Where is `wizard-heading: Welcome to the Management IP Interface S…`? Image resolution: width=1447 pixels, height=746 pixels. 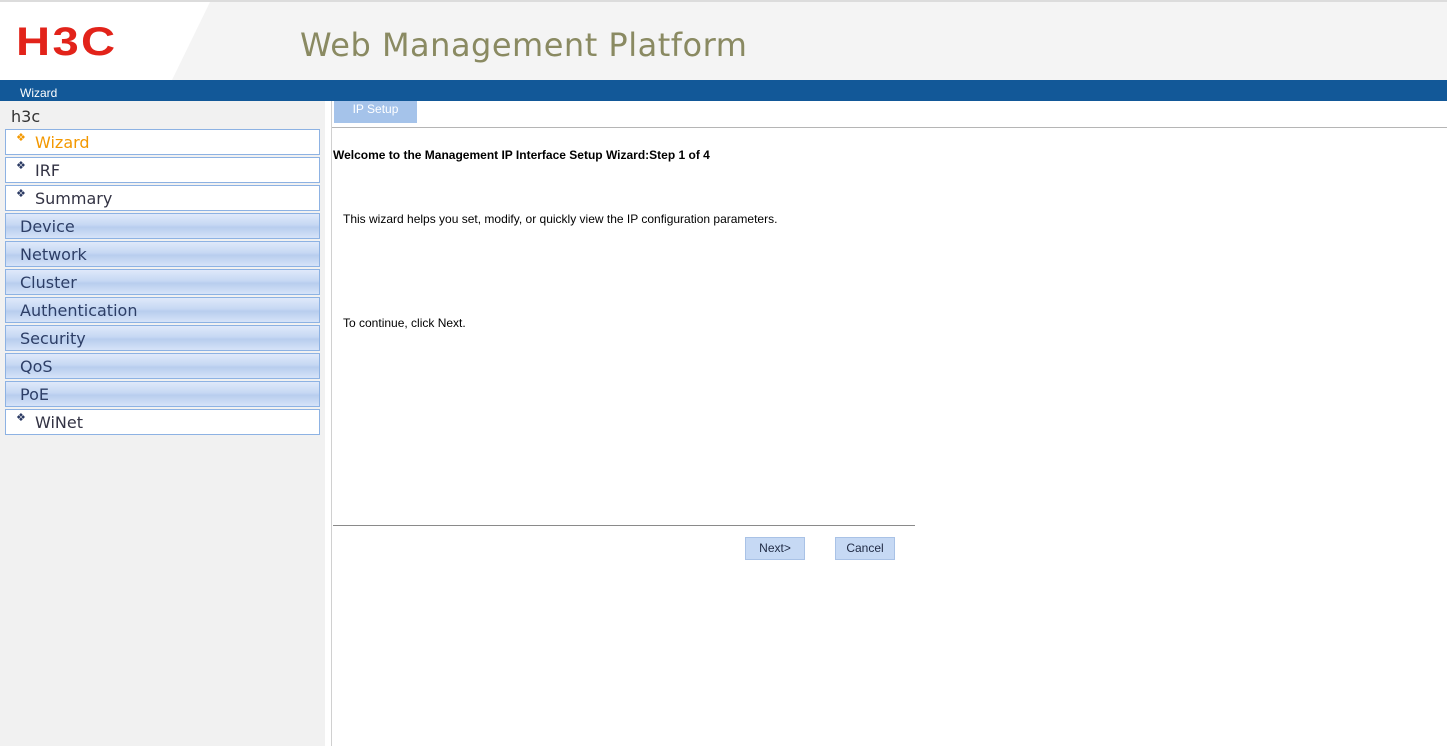 wizard-heading: Welcome to the Management IP Interface S… is located at coordinates (521, 155).